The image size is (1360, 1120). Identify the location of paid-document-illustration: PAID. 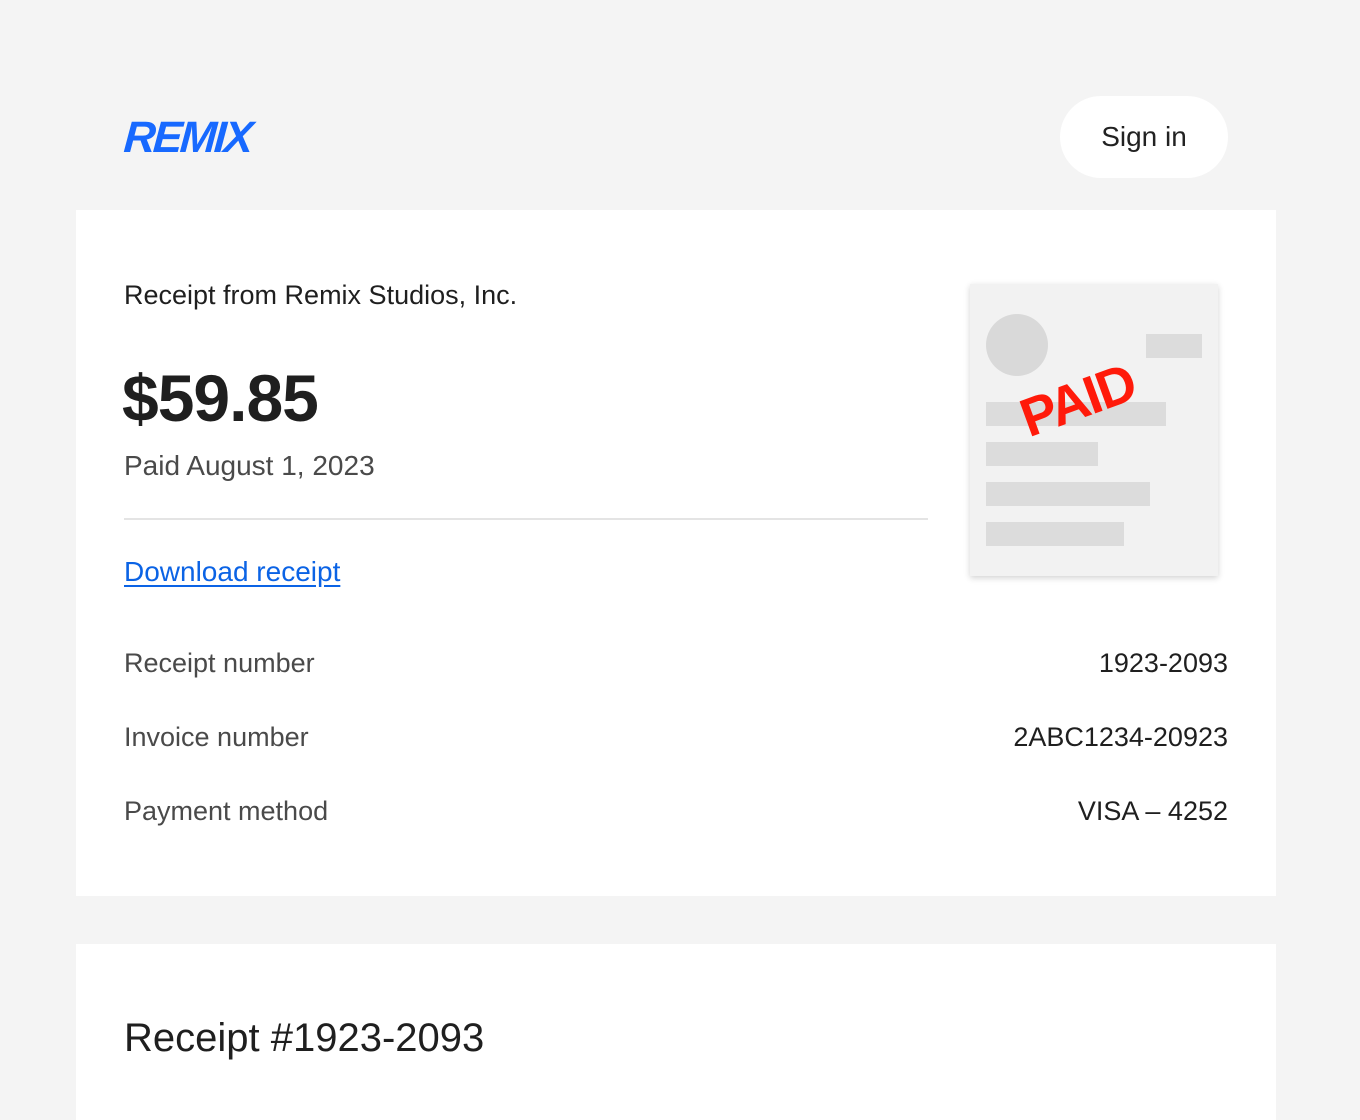
(1094, 430).